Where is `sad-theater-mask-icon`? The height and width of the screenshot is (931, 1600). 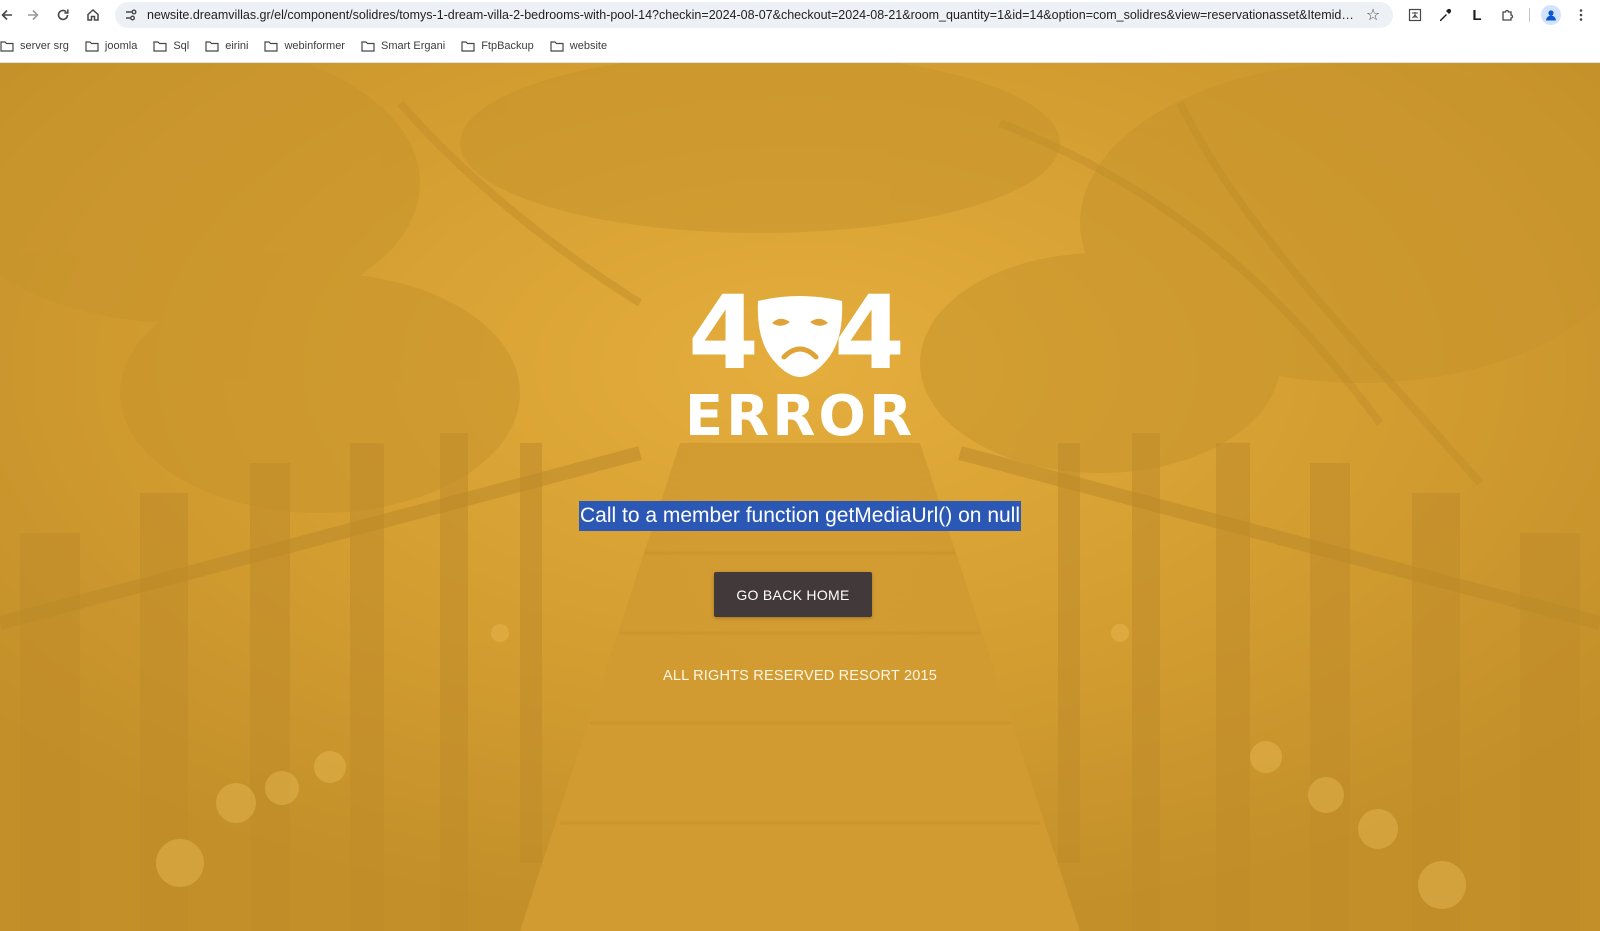 sad-theater-mask-icon is located at coordinates (800, 336).